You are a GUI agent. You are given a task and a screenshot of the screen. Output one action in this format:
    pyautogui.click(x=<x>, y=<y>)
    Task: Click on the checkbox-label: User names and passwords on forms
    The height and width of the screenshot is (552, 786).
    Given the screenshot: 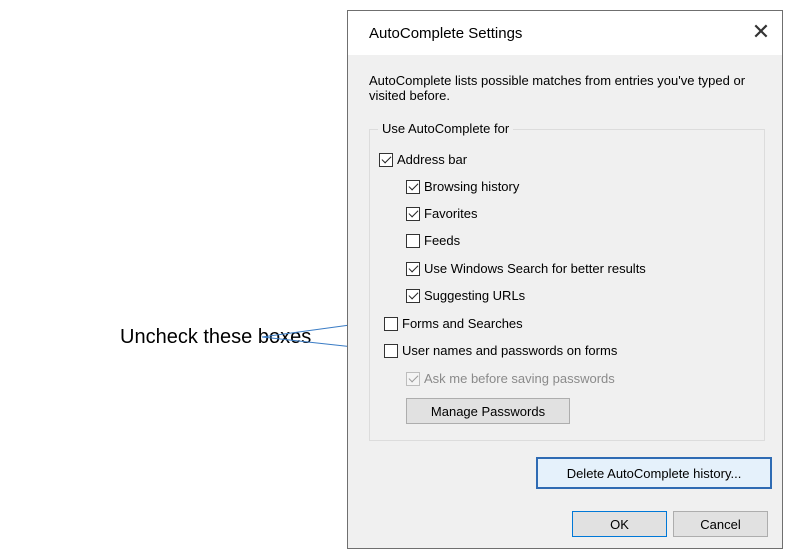 What is the action you would take?
    pyautogui.click(x=510, y=350)
    